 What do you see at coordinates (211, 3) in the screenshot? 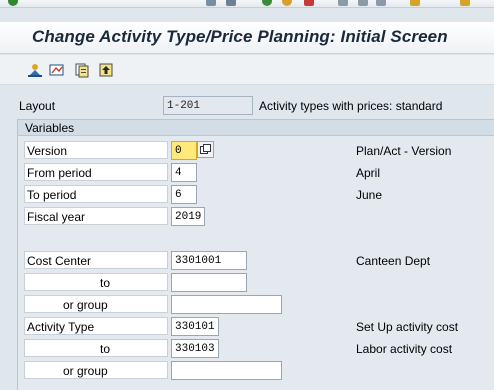
I see `save-icon` at bounding box center [211, 3].